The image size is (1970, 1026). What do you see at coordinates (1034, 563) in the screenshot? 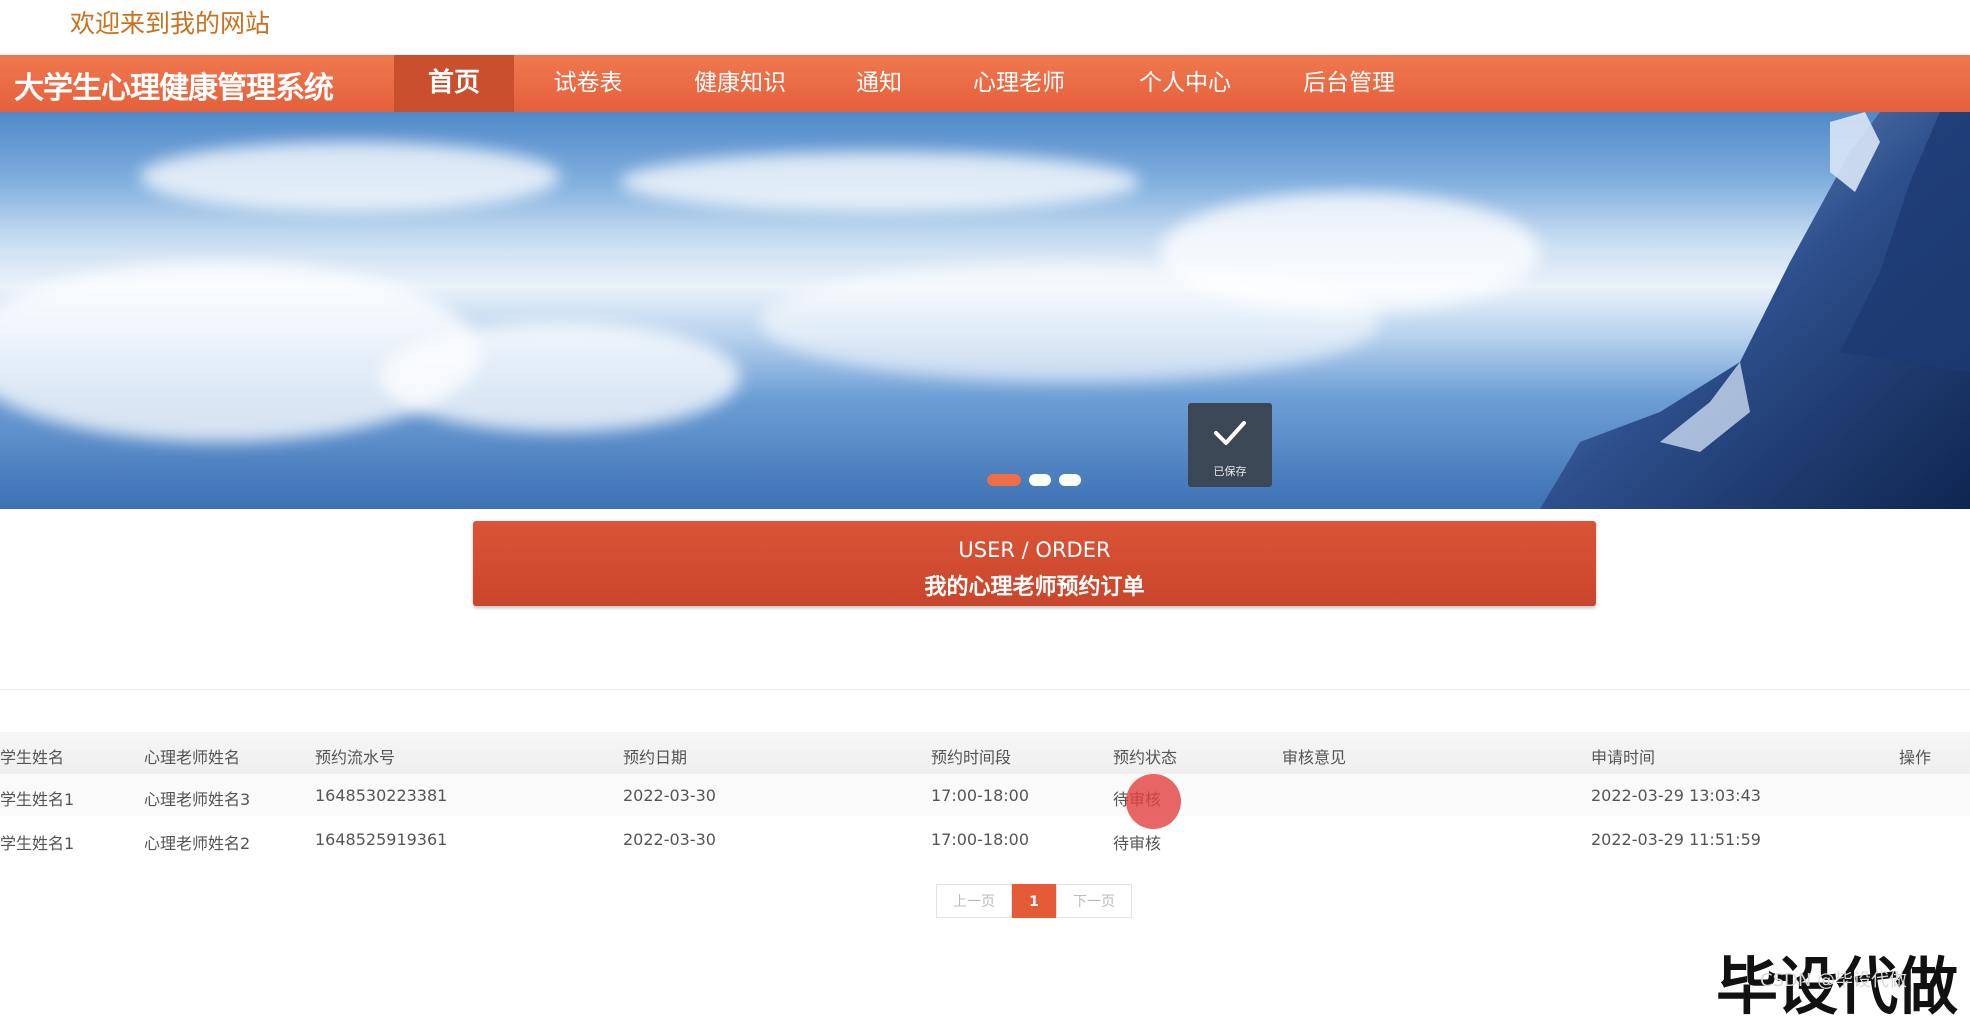
I see `section-title: USER / ORDER 我的心理老师预约订单` at bounding box center [1034, 563].